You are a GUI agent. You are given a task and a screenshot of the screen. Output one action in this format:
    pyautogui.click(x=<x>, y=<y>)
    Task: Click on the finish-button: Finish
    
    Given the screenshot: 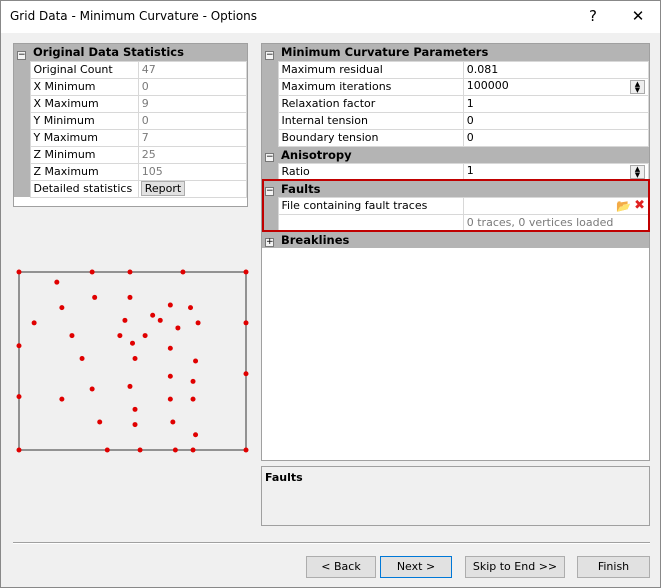 What is the action you would take?
    pyautogui.click(x=613, y=567)
    